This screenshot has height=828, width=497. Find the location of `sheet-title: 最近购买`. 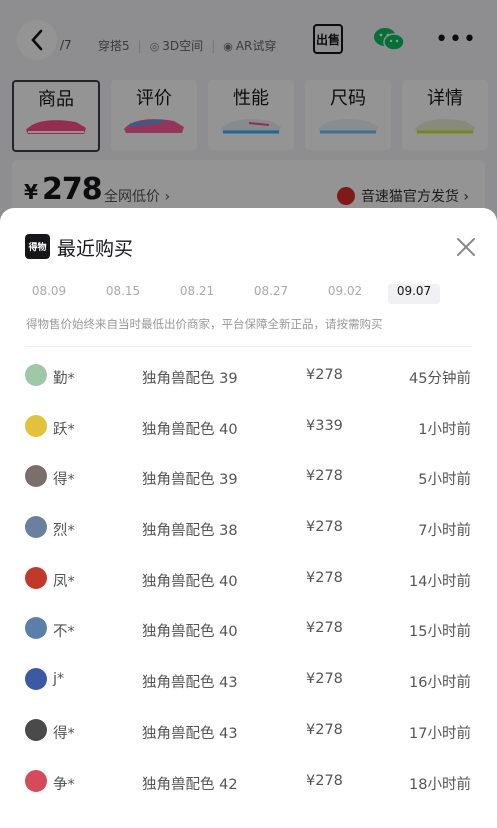

sheet-title: 最近购买 is located at coordinates (95, 249).